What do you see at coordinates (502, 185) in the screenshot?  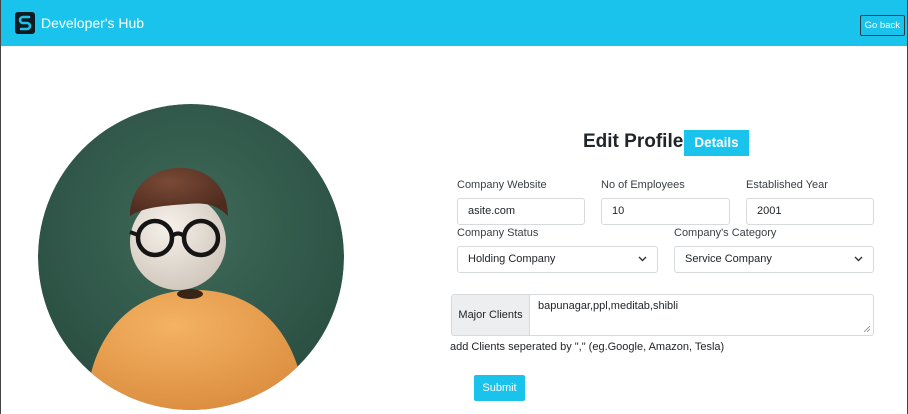 I see `company-website-label: Company Website` at bounding box center [502, 185].